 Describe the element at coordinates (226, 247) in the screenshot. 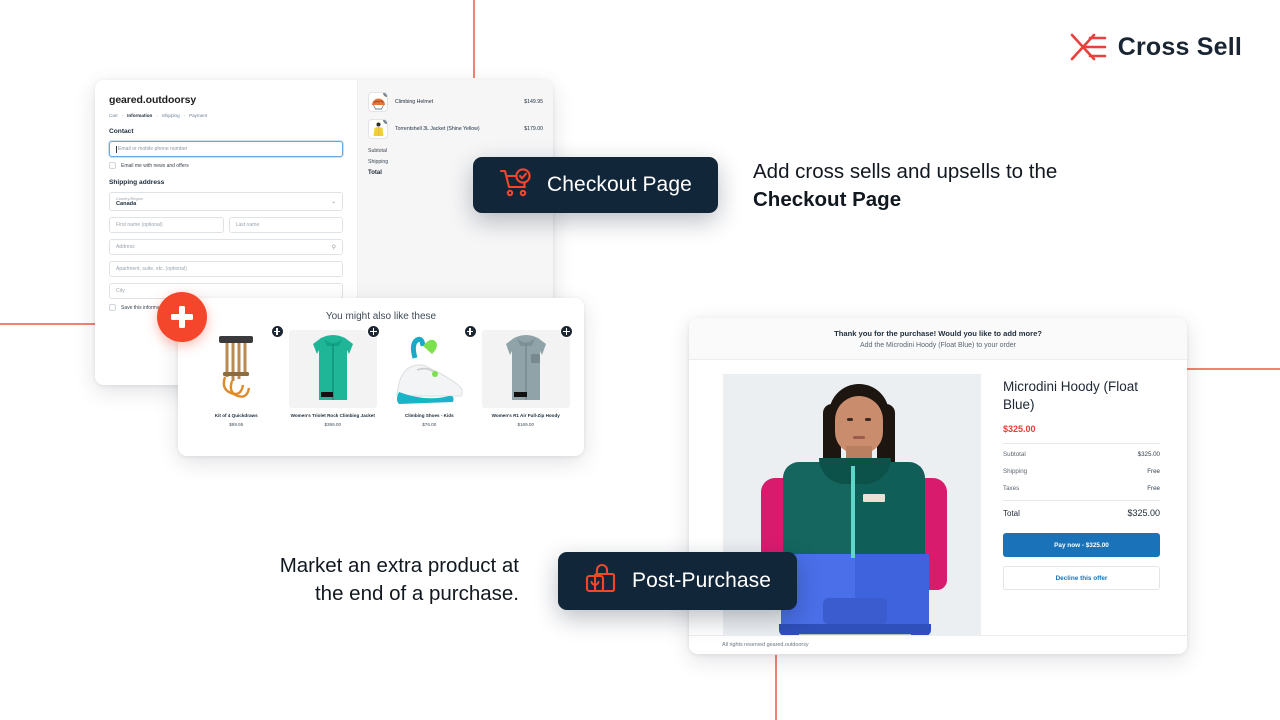

I see `address-field: Address ⚲` at that location.